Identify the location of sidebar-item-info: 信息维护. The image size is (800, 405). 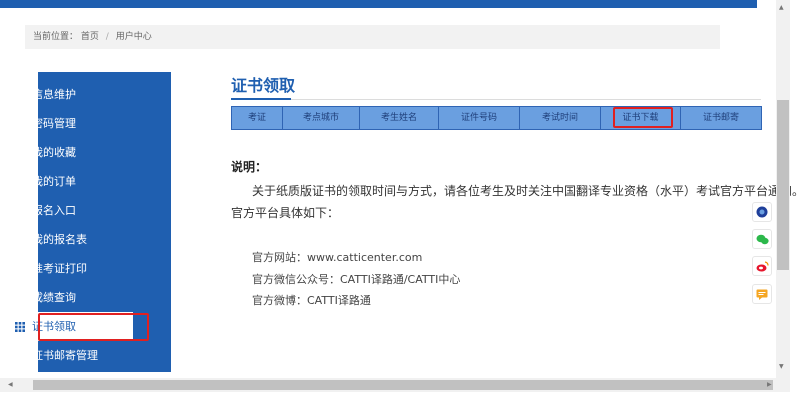
(66, 94).